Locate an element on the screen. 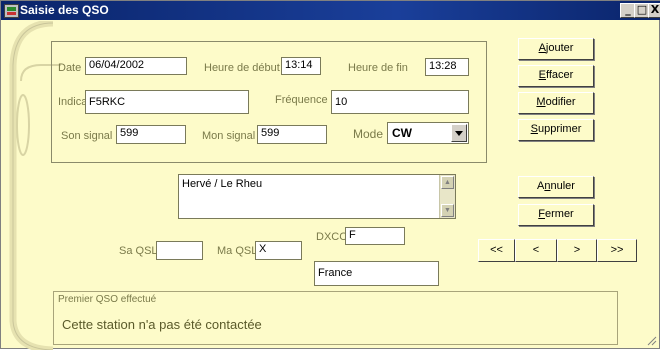 This screenshot has width=660, height=350. frequency-label: Fréquence is located at coordinates (301, 100).